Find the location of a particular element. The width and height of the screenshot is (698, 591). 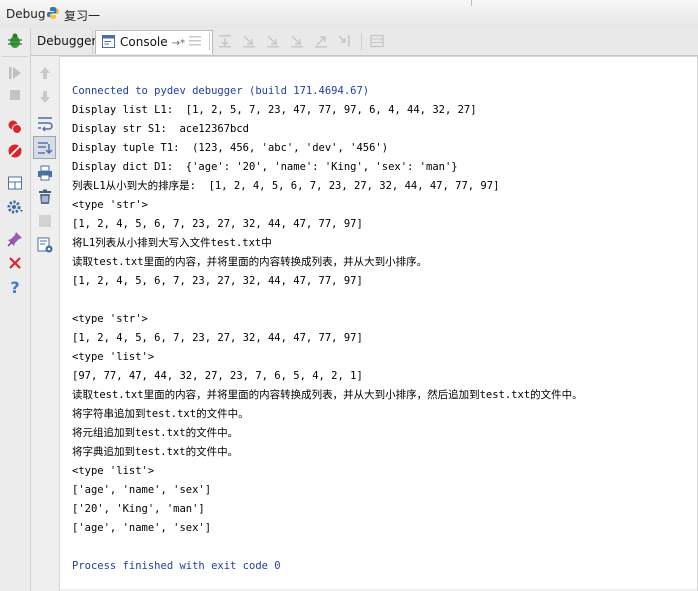

trash-icon is located at coordinates (45, 197).